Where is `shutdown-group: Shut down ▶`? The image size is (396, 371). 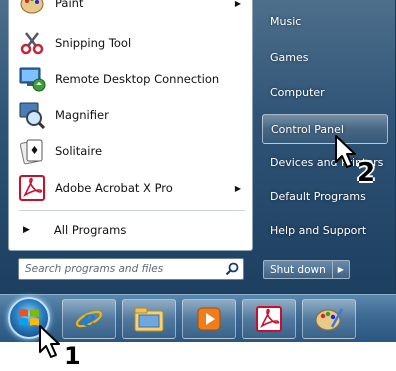 shutdown-group: Shut down ▶ is located at coordinates (306, 269).